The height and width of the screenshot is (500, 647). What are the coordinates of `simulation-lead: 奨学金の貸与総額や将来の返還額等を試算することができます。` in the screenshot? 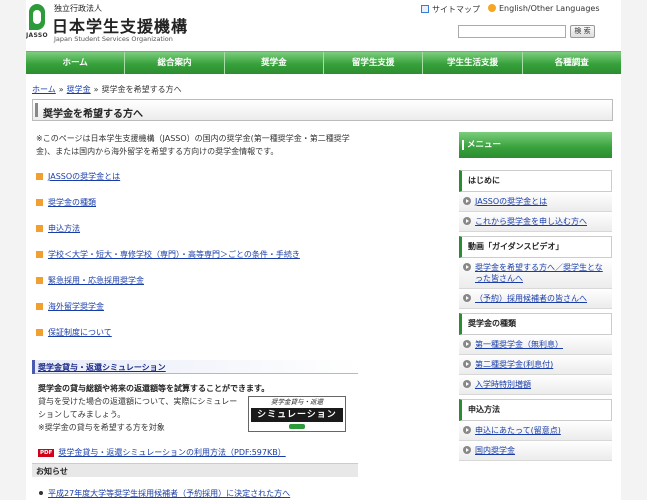 It's located at (154, 388).